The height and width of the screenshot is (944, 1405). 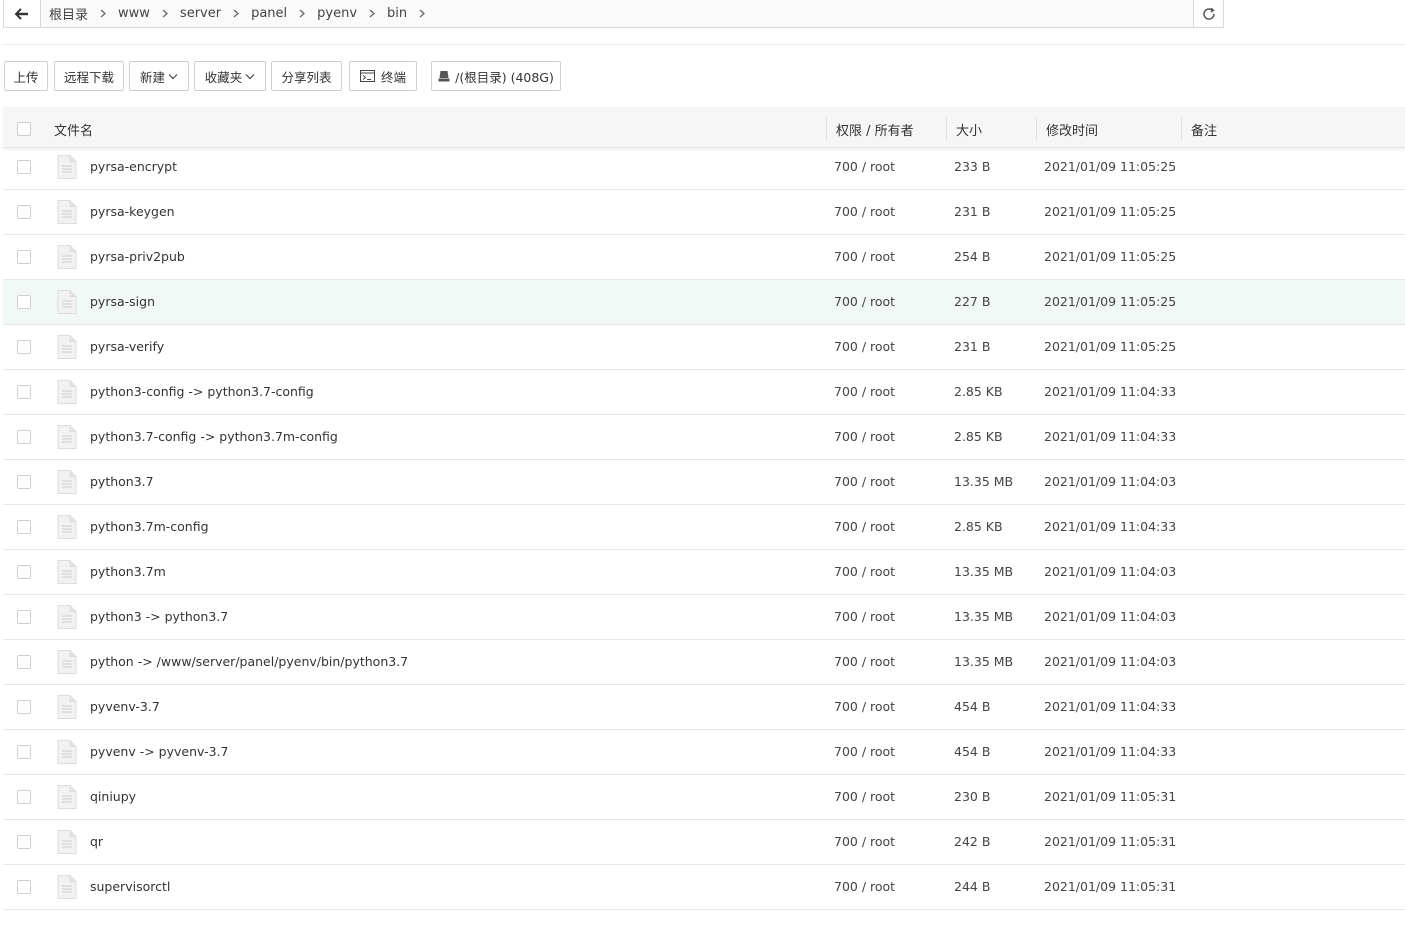 I want to click on header-name: 文件名, so click(x=73, y=127).